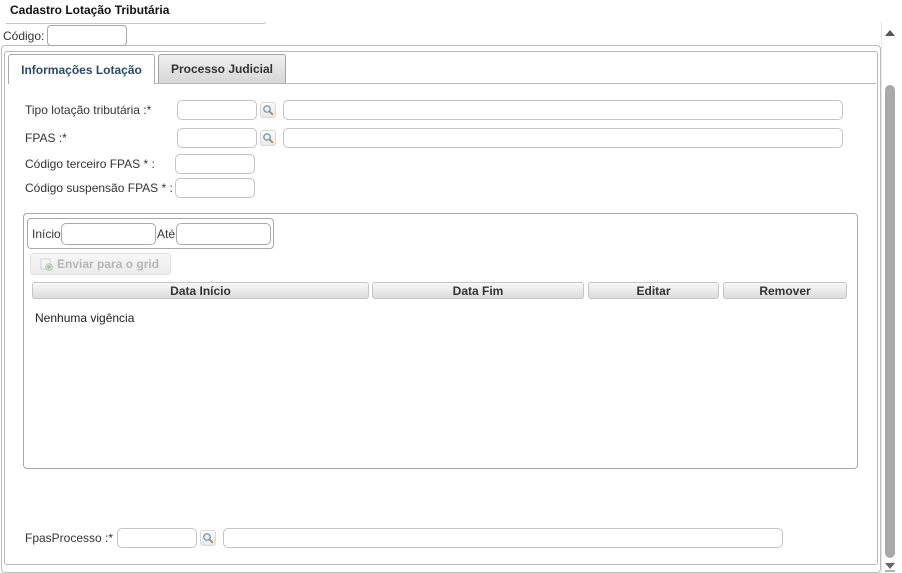 The width and height of the screenshot is (902, 573). Describe the element at coordinates (90, 164) in the screenshot. I see `codigo-terceiro-label: Código terceiro FPAS * :` at that location.